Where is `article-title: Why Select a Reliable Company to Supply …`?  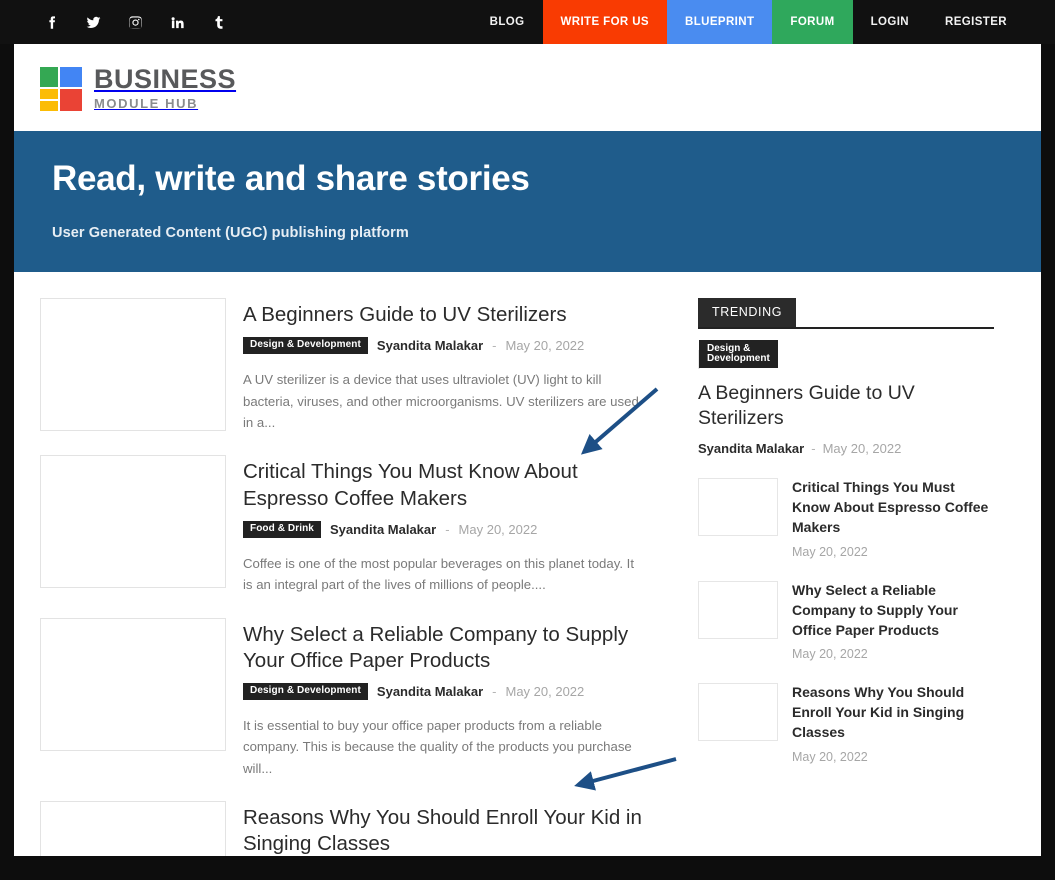 article-title: Why Select a Reliable Company to Supply … is located at coordinates (451, 648).